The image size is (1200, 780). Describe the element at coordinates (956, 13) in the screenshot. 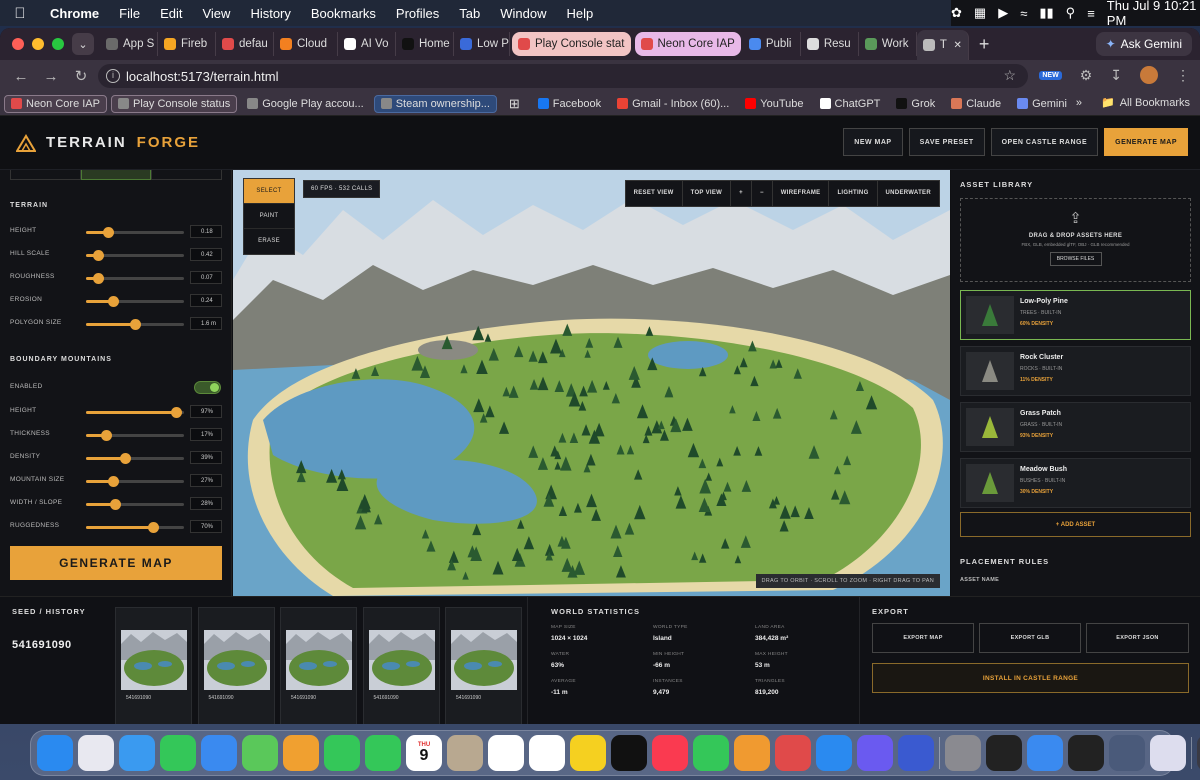

I see `openai-icon: ✿` at that location.